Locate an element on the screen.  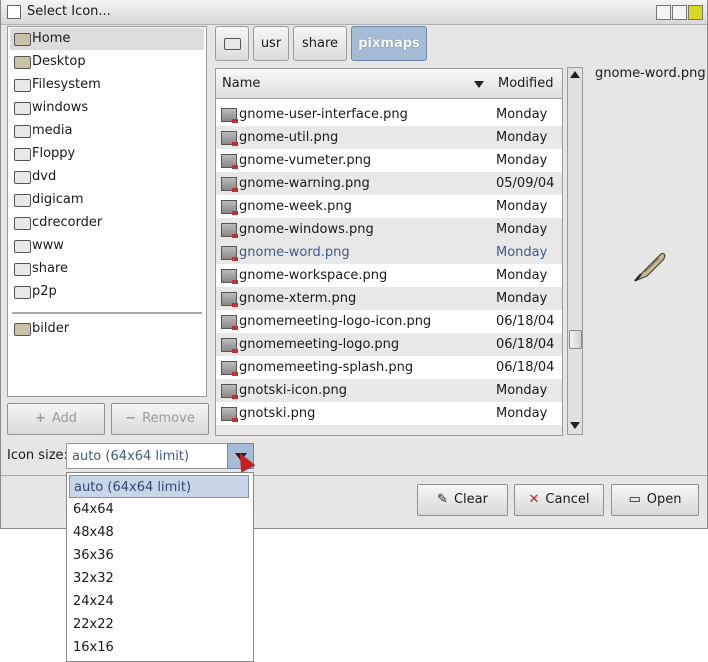
close-button is located at coordinates (695, 12).